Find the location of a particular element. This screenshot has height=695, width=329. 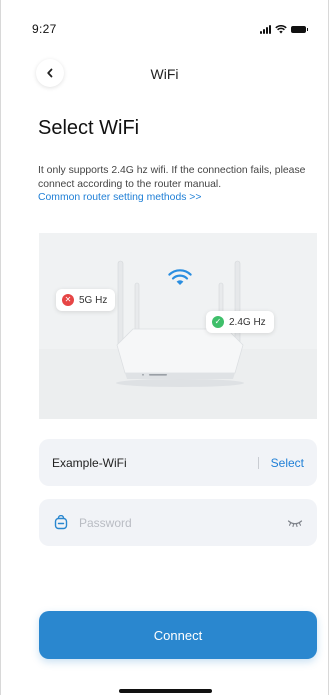

field-divider is located at coordinates (258, 462).